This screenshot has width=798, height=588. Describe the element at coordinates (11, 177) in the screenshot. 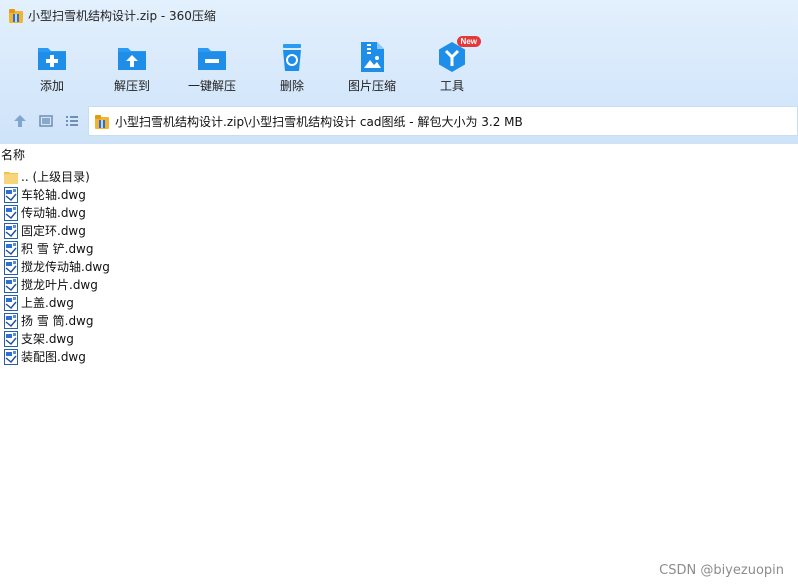

I see `folder-icon` at that location.